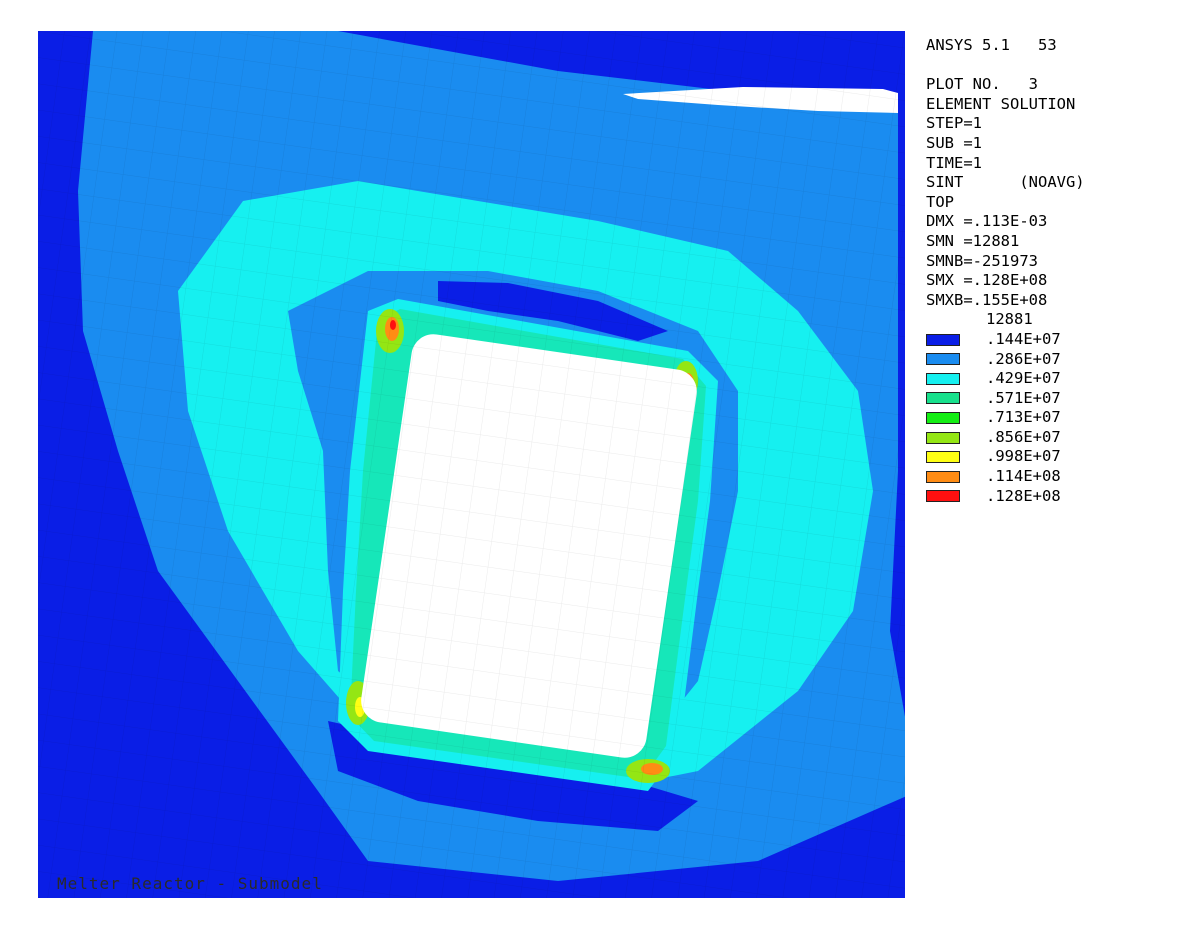 This screenshot has width=1200, height=927. I want to click on program-name: ANSYS 5.1, so click(968, 45).